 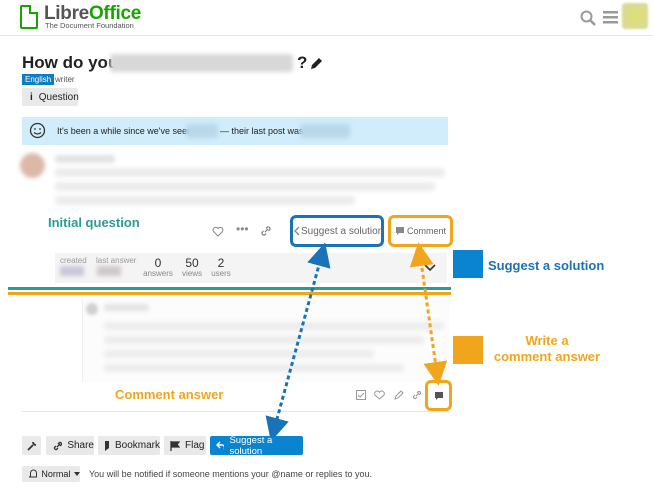 What do you see at coordinates (38, 79) in the screenshot?
I see `tag-english: English` at bounding box center [38, 79].